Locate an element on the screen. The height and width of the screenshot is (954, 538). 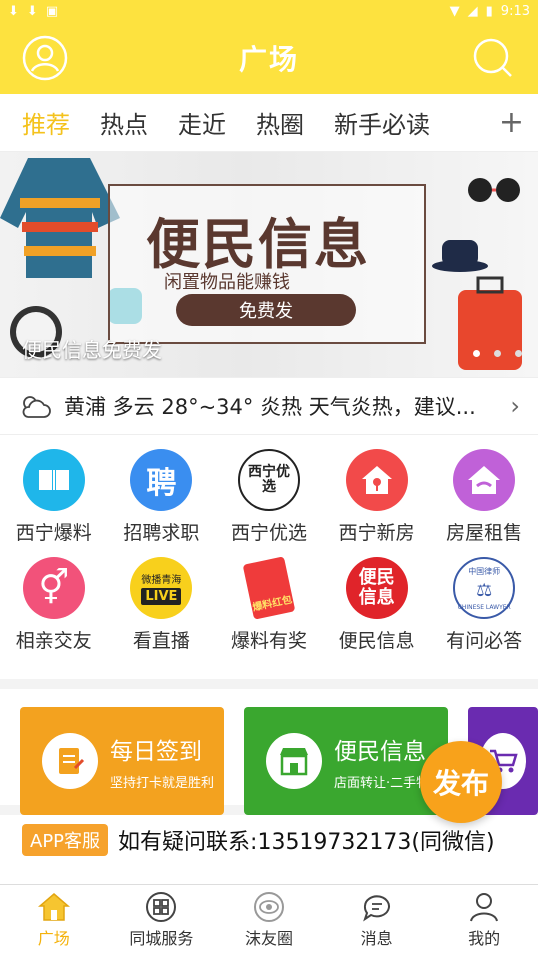
tab-recommend: 推荐 is located at coordinates (46, 122).